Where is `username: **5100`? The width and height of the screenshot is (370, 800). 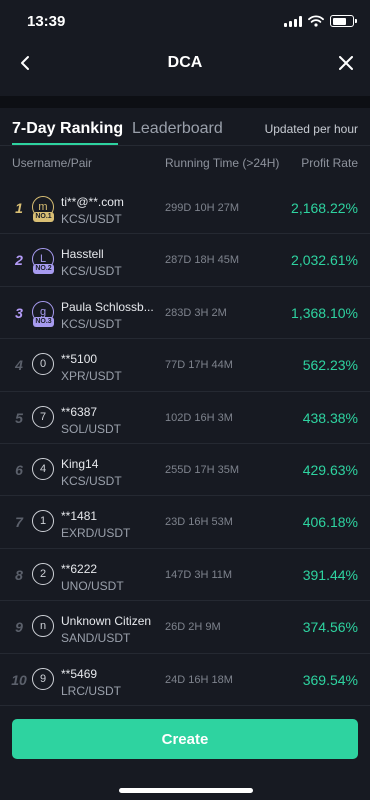
username: **5100 is located at coordinates (79, 359).